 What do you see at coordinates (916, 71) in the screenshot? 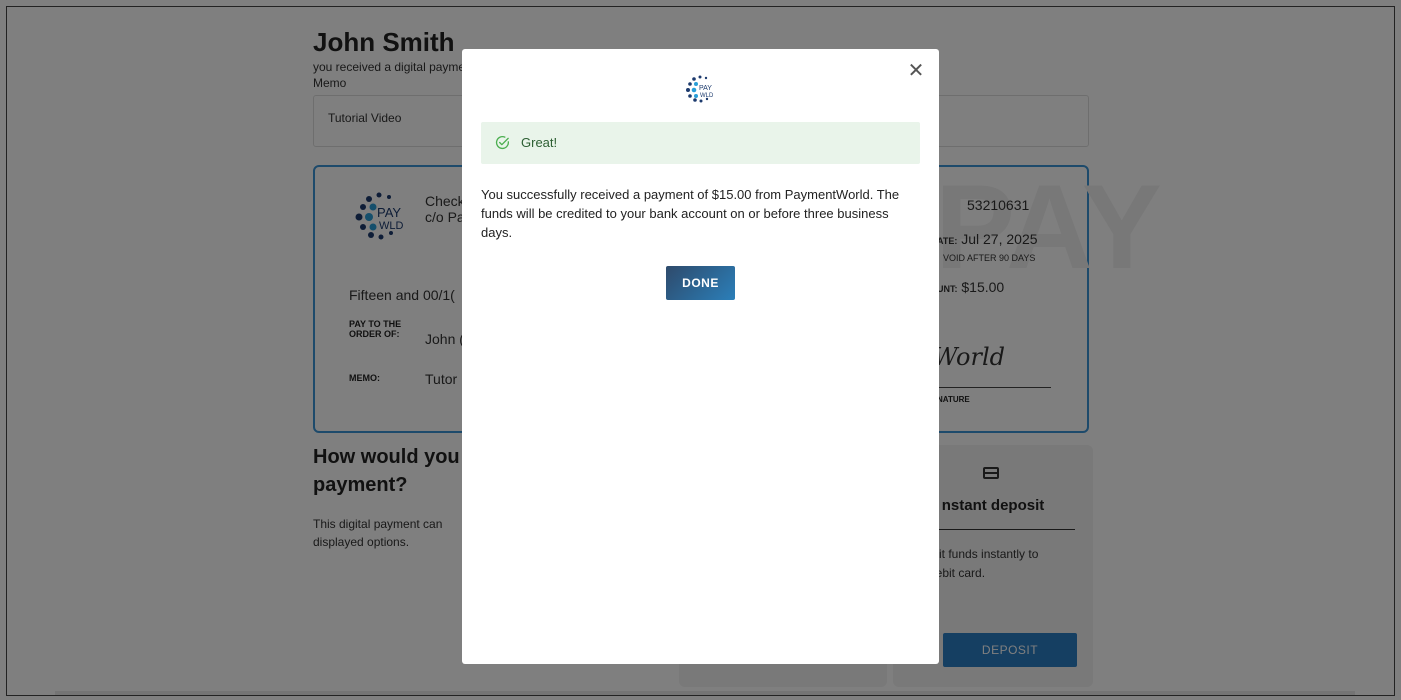
I see `close-icon: ✕` at bounding box center [916, 71].